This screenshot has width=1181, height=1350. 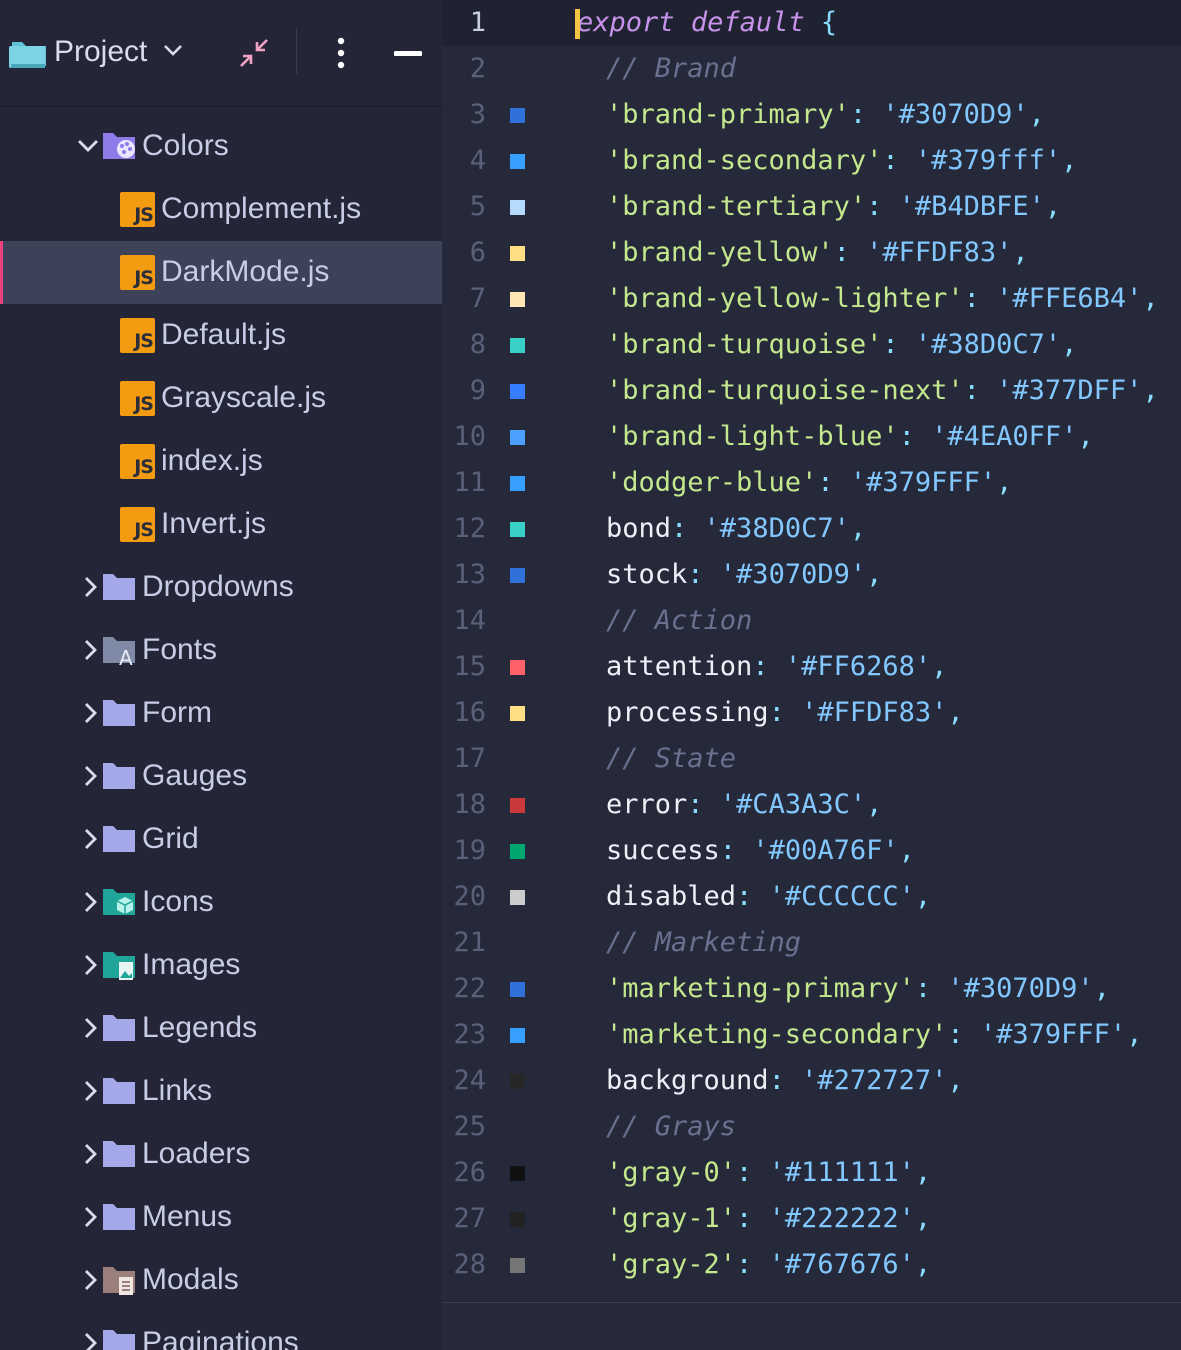 What do you see at coordinates (221, 1091) in the screenshot?
I see `tree-item-links: Links` at bounding box center [221, 1091].